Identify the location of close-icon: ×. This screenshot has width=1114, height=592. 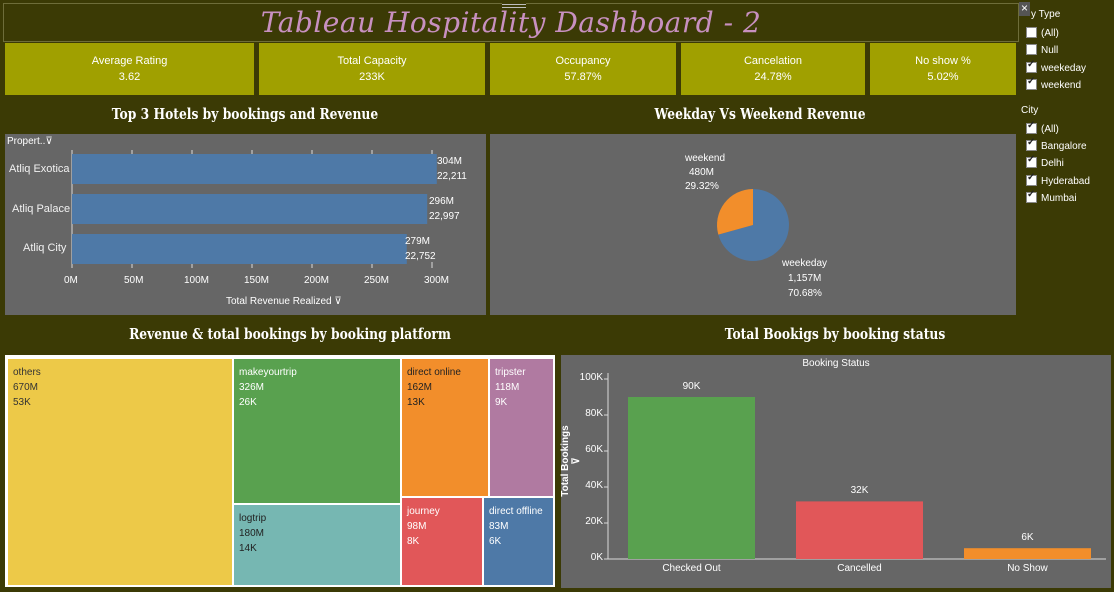
(1024, 9).